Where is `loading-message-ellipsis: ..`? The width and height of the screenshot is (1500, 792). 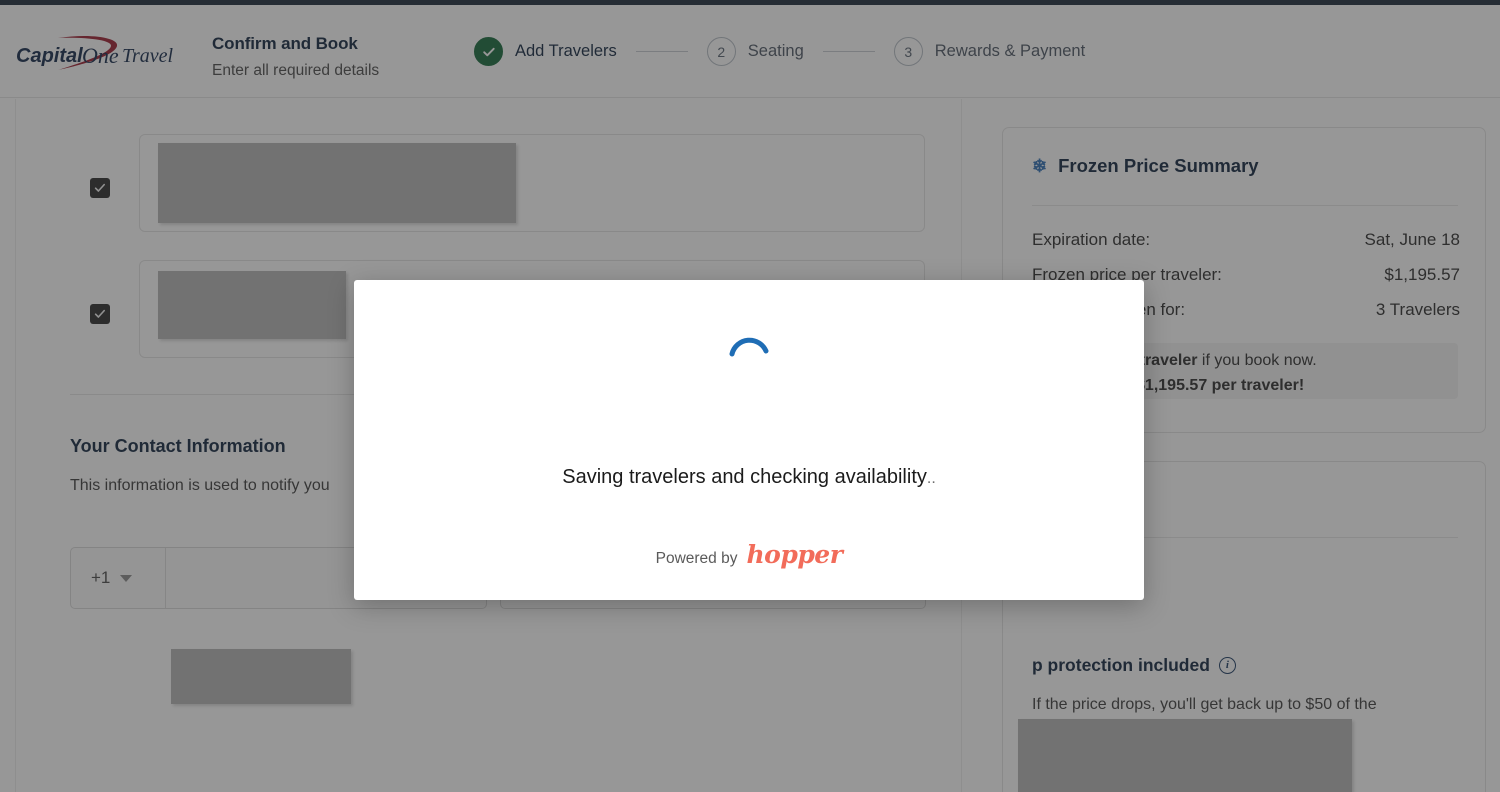
loading-message-ellipsis: .. is located at coordinates (931, 478).